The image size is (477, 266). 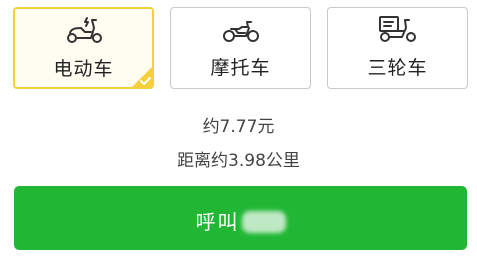 I want to click on distance-estimate: 距离约3.98公里, so click(x=238, y=161).